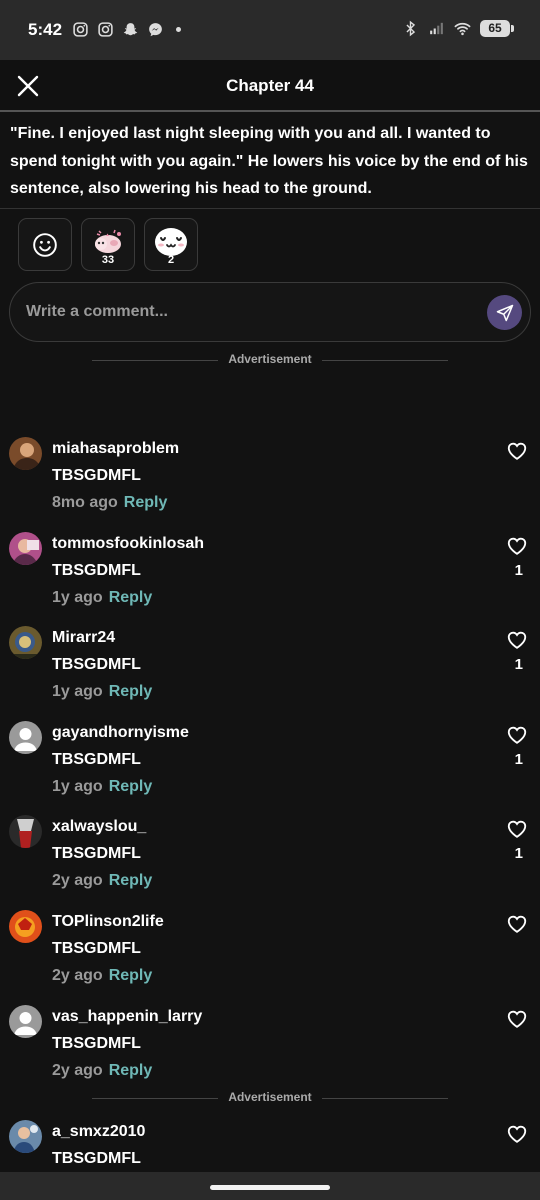  What do you see at coordinates (270, 957) in the screenshot?
I see `comment-item: TOPlinson2life TBSGDMFL 2y ago Reply` at bounding box center [270, 957].